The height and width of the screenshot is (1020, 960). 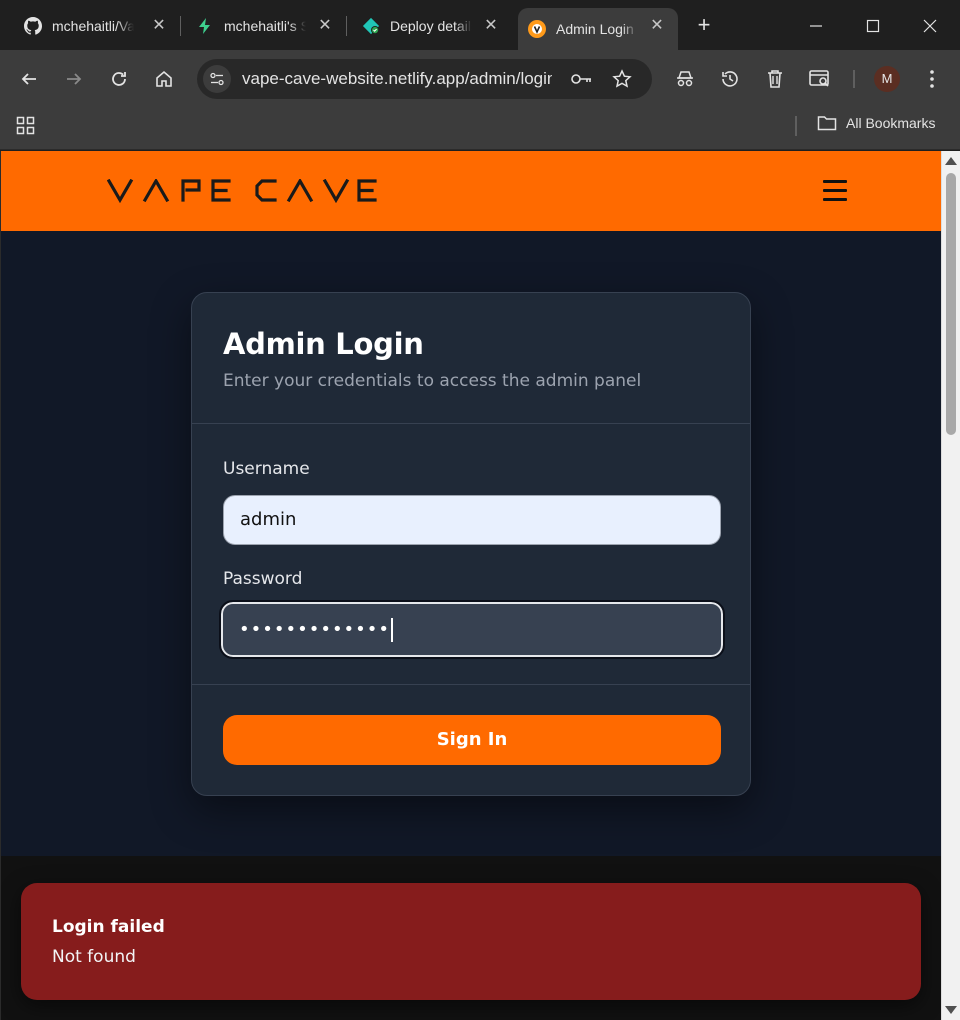 What do you see at coordinates (164, 79) in the screenshot?
I see `home-icon` at bounding box center [164, 79].